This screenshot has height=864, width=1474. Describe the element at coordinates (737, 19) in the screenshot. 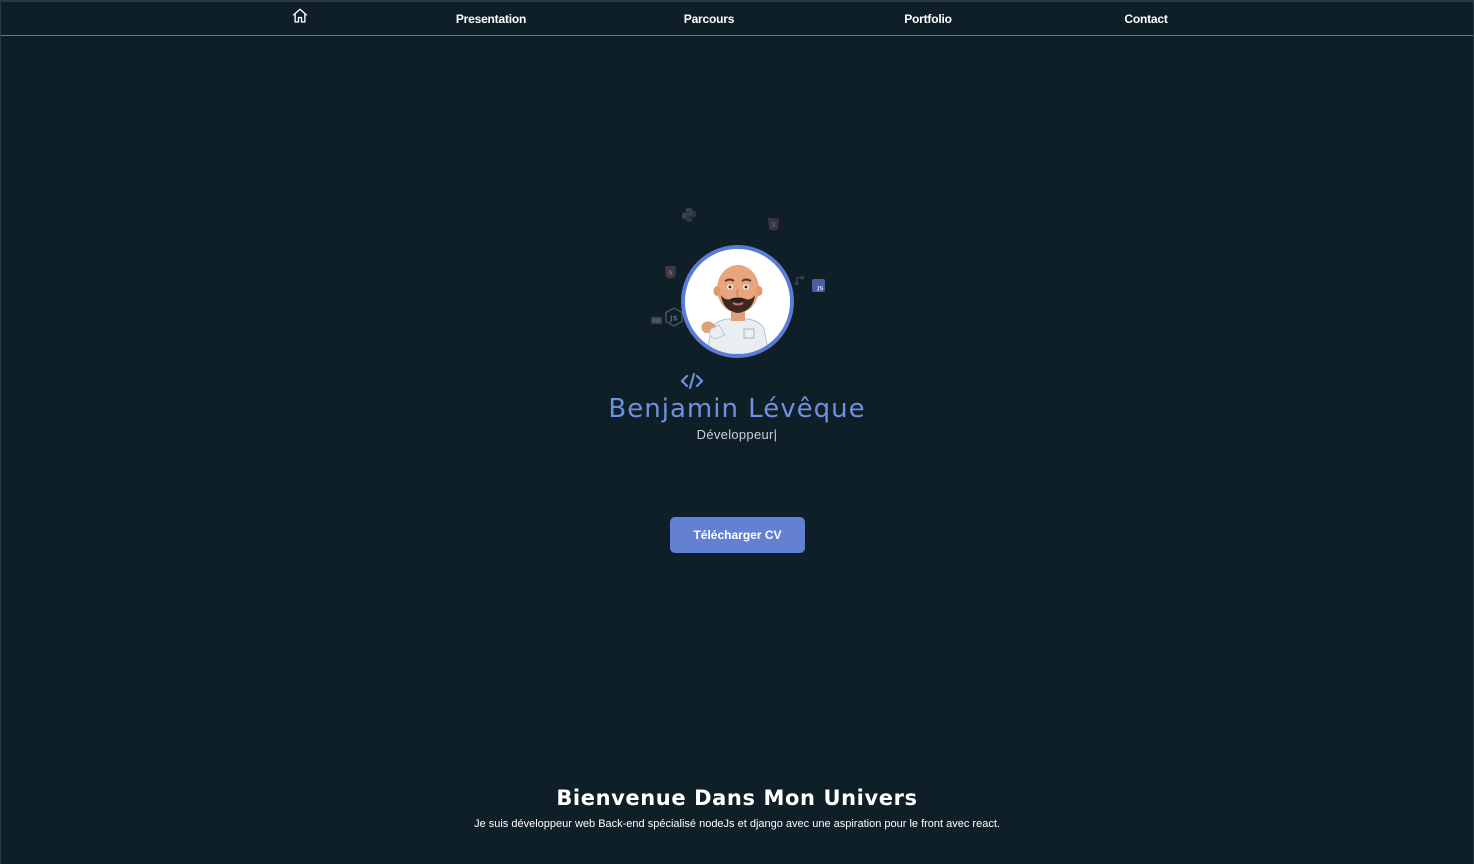

I see `top-nav: Presentation Parcours Portfolio Contact` at that location.